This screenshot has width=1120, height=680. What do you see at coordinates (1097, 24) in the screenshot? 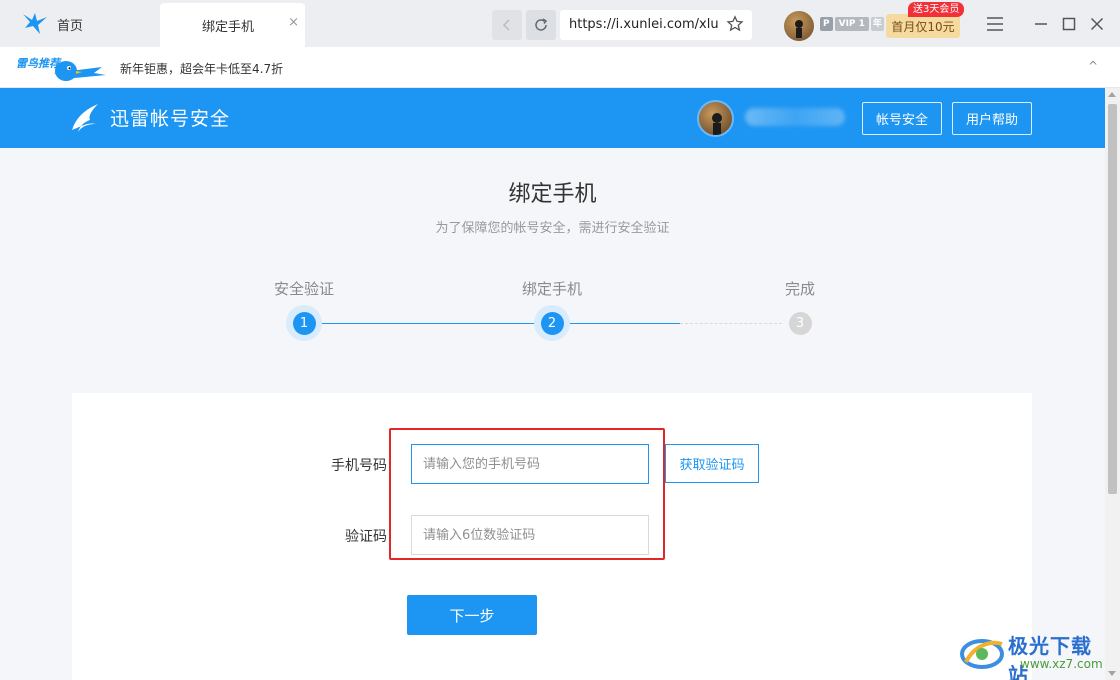
I see `window-close-icon` at bounding box center [1097, 24].